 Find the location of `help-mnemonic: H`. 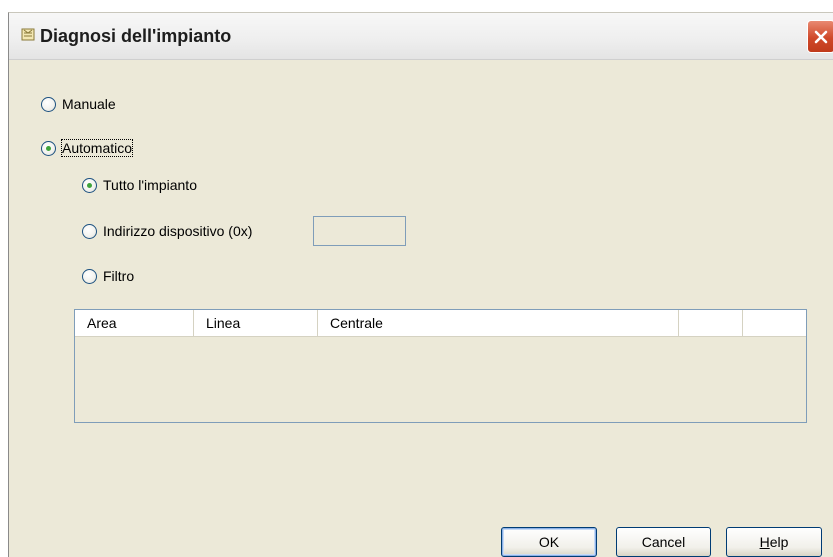

help-mnemonic: H is located at coordinates (764, 542).